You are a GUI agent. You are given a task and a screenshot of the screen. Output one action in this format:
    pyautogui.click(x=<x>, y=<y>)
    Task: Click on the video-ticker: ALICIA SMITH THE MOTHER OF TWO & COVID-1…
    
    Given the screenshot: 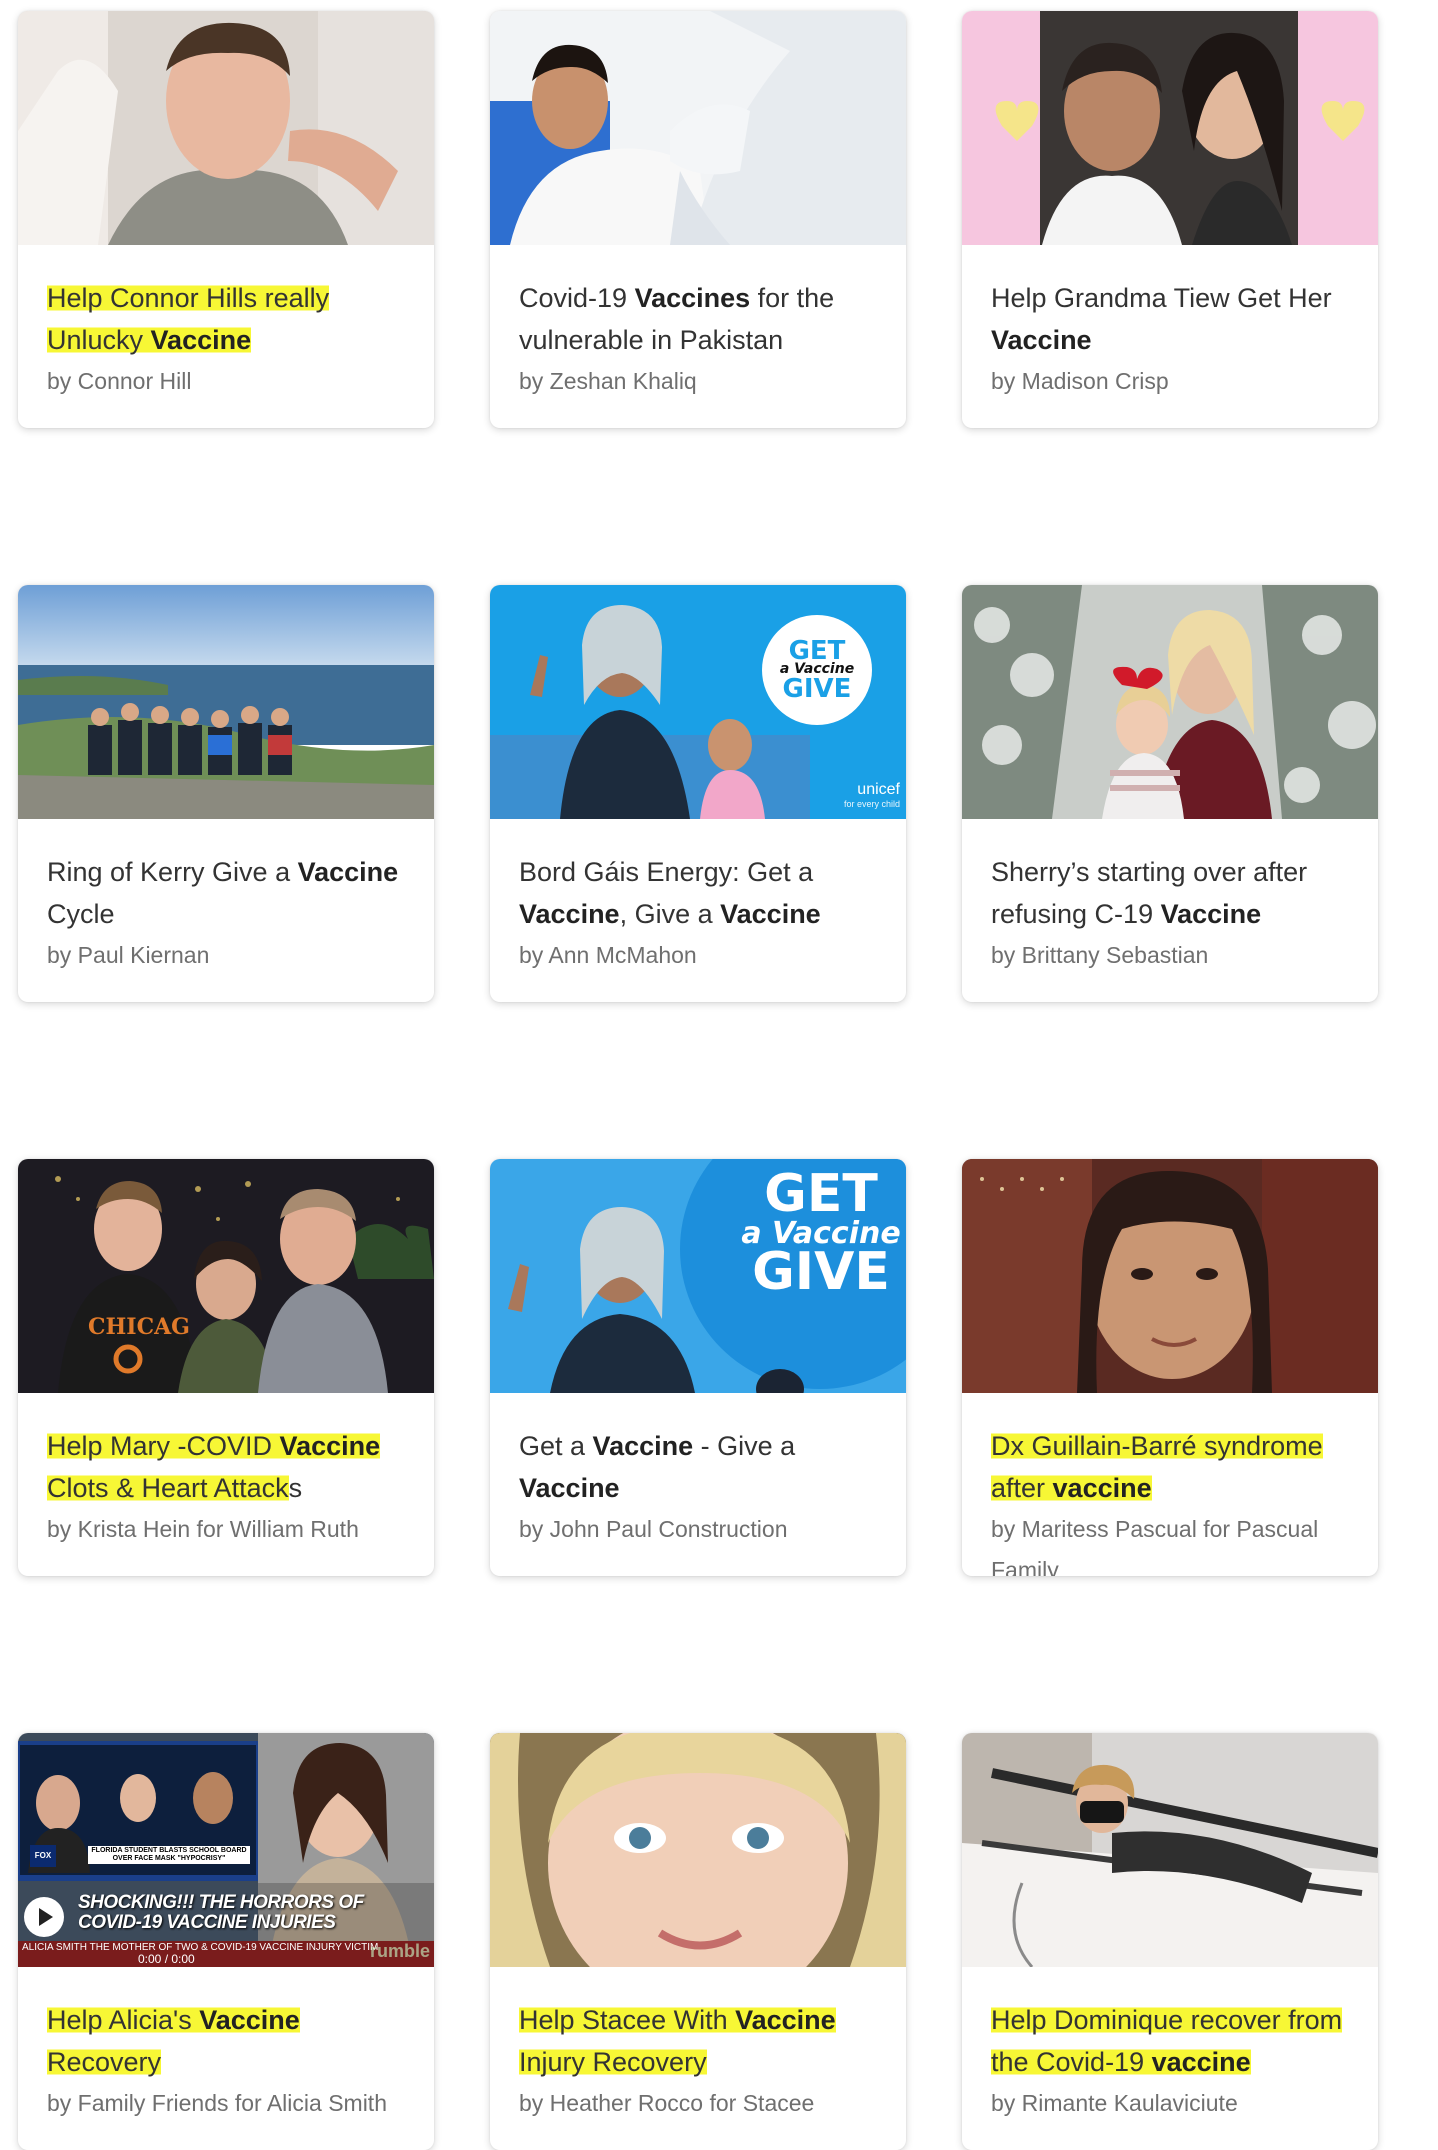 What is the action you would take?
    pyautogui.click(x=226, y=1954)
    